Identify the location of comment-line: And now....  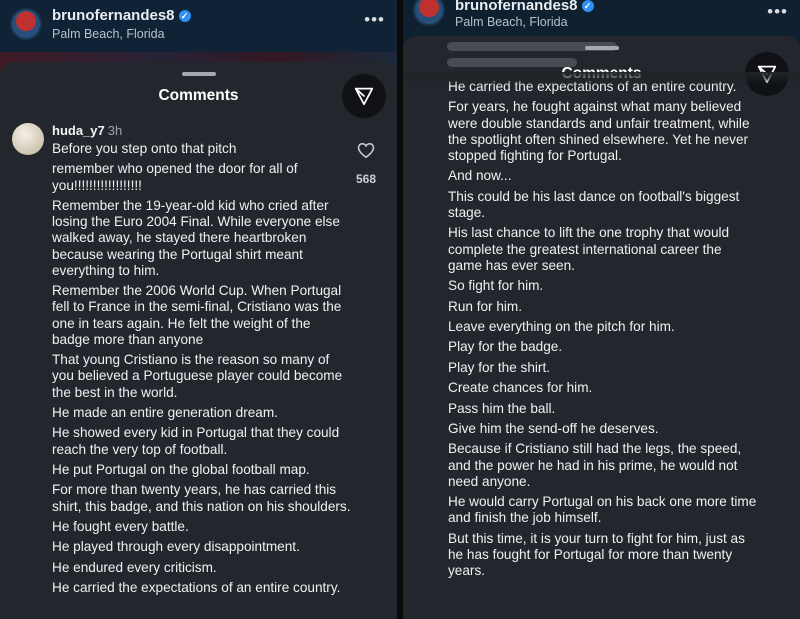
(480, 176).